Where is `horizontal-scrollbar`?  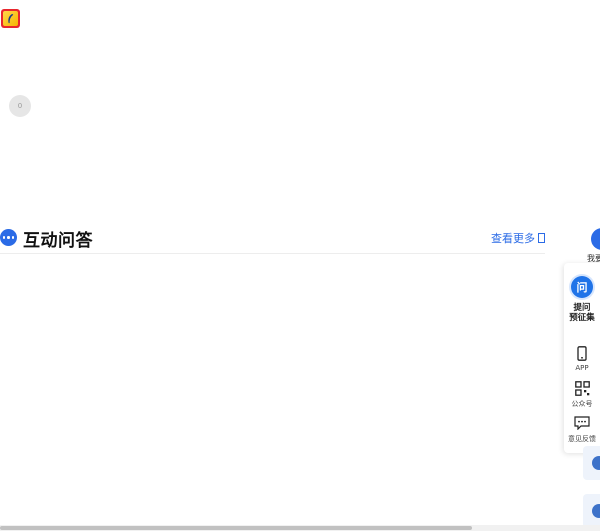
horizontal-scrollbar is located at coordinates (300, 528).